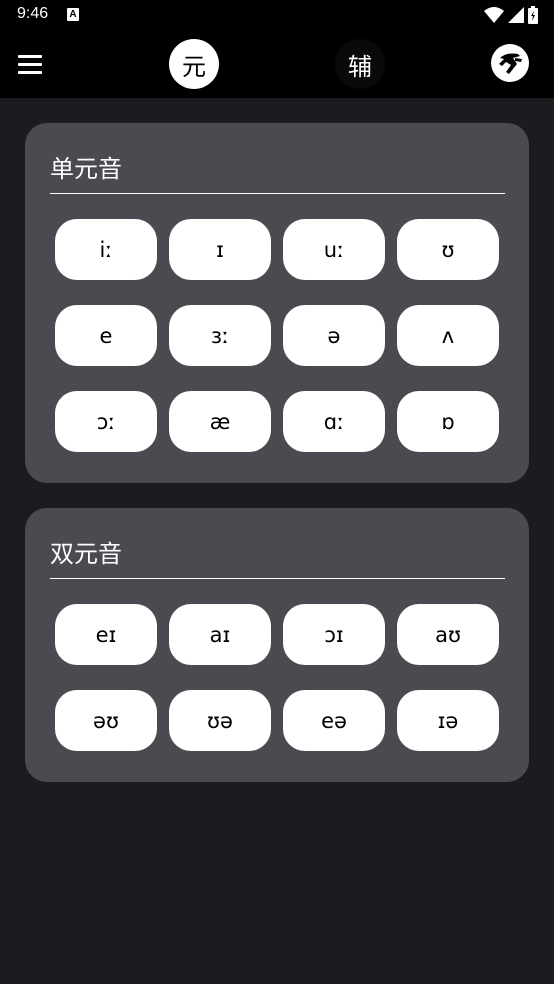  What do you see at coordinates (220, 249) in the screenshot?
I see `phoneme-key: ɪ` at bounding box center [220, 249].